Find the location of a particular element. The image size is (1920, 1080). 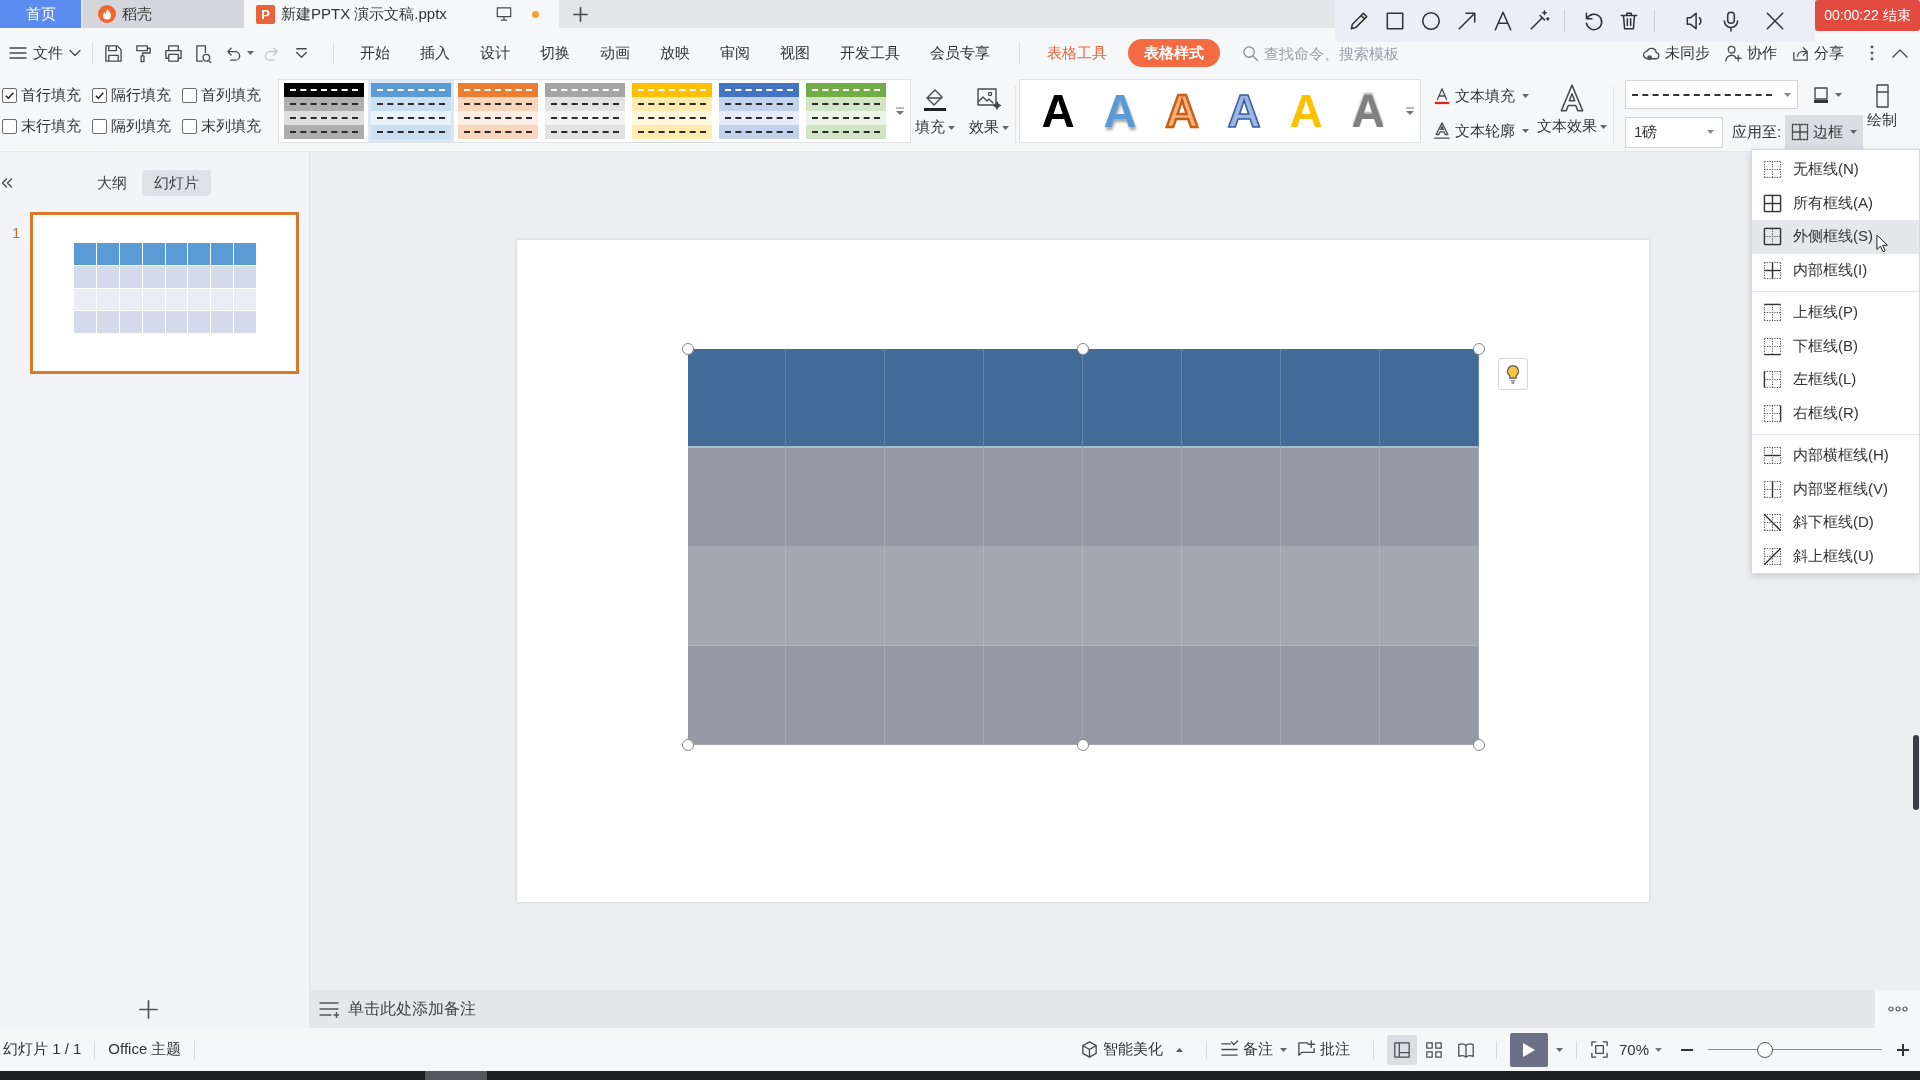

pencil-icon is located at coordinates (1359, 21).